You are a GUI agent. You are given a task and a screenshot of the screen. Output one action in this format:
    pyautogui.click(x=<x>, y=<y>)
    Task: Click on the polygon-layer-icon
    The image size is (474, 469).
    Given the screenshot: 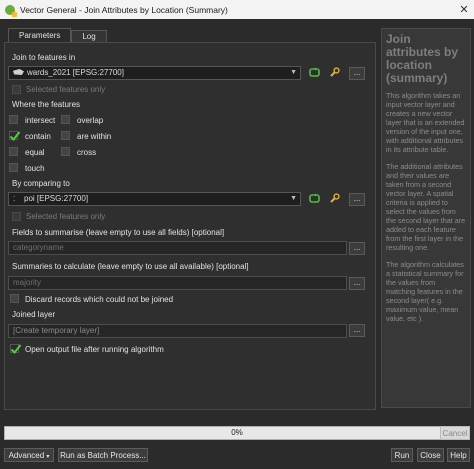 What is the action you would take?
    pyautogui.click(x=18, y=72)
    